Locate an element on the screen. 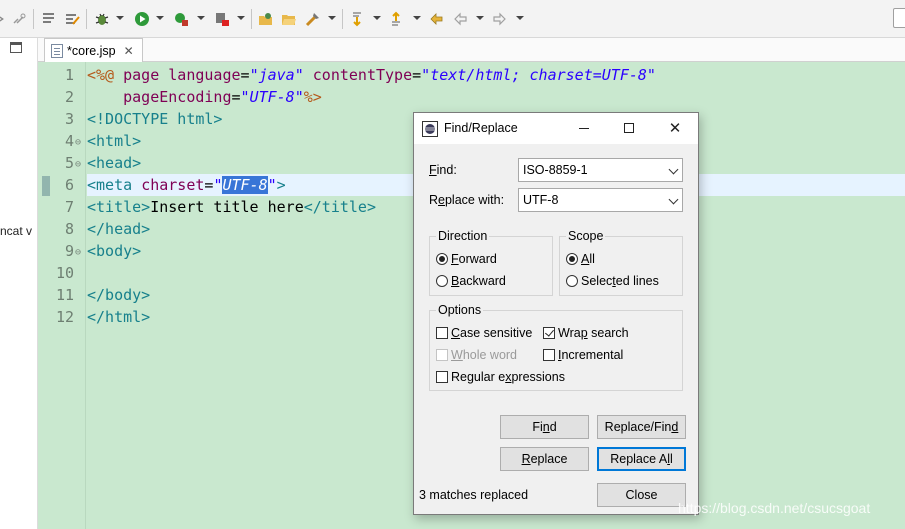 This screenshot has width=905, height=529. minimize-icon is located at coordinates (584, 128).